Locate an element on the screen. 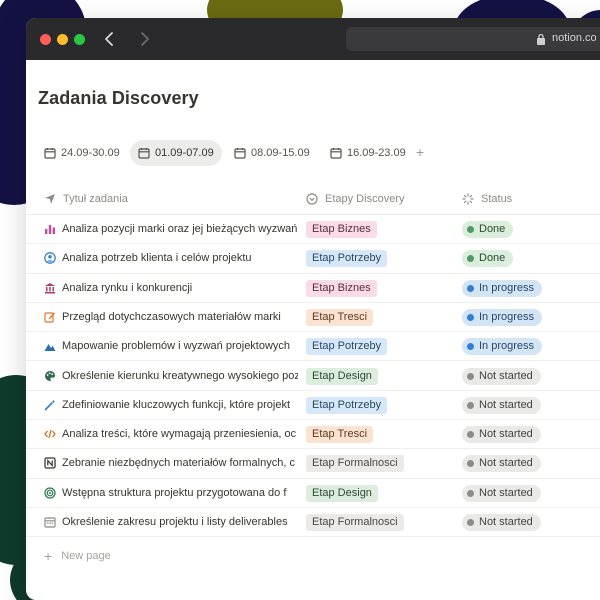 This screenshot has width=600, height=600. view-tab-label: 24.09-30.09 is located at coordinates (90, 153).